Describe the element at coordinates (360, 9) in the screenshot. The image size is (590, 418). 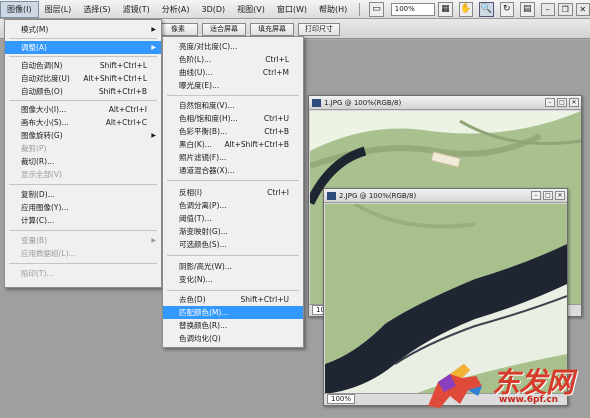
I see `menubar-divider` at that location.